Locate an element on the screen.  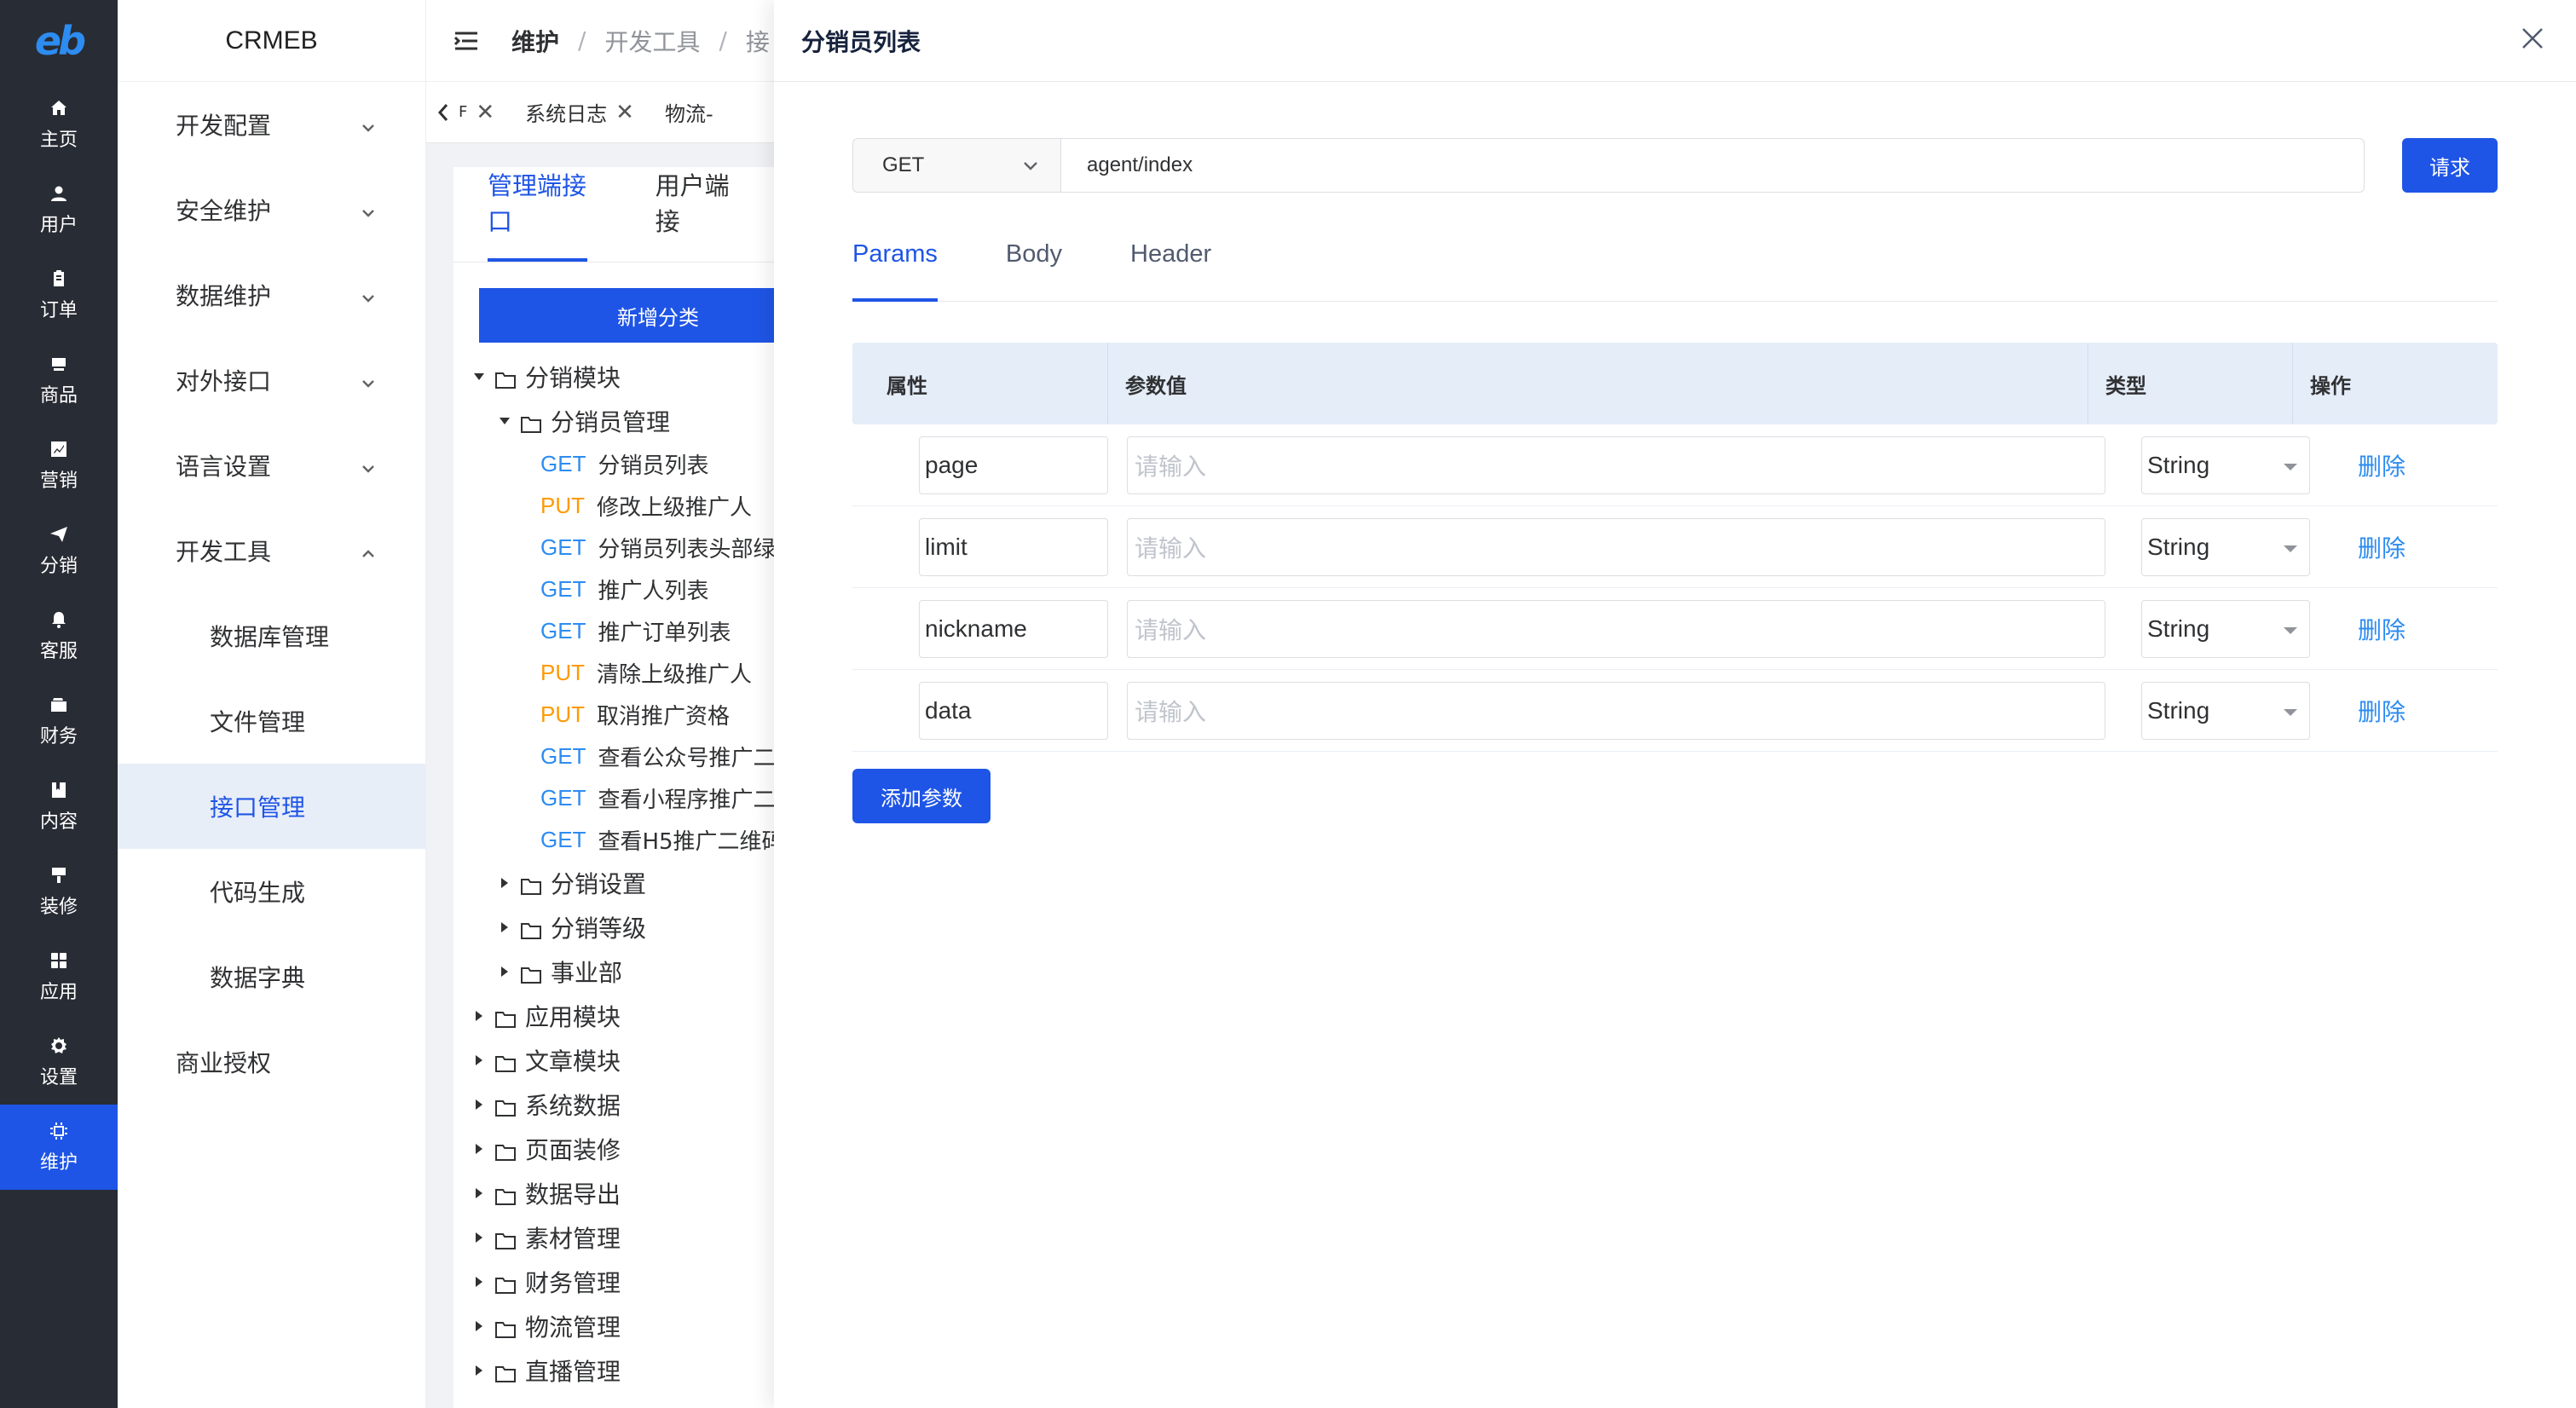
tab-admin-api: 管理端接口 is located at coordinates (537, 214).